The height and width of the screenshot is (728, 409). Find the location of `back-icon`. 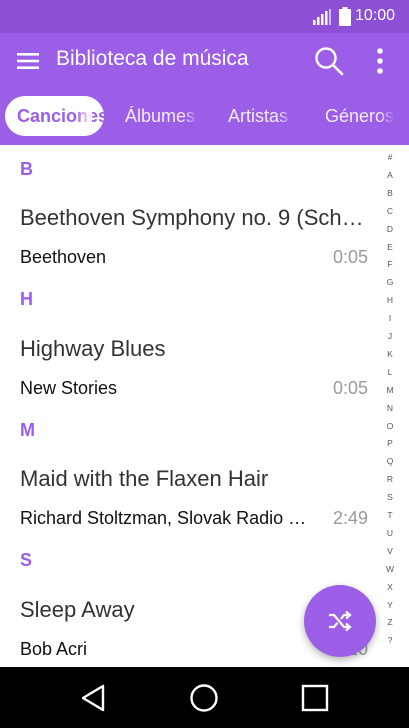

back-icon is located at coordinates (94, 698).